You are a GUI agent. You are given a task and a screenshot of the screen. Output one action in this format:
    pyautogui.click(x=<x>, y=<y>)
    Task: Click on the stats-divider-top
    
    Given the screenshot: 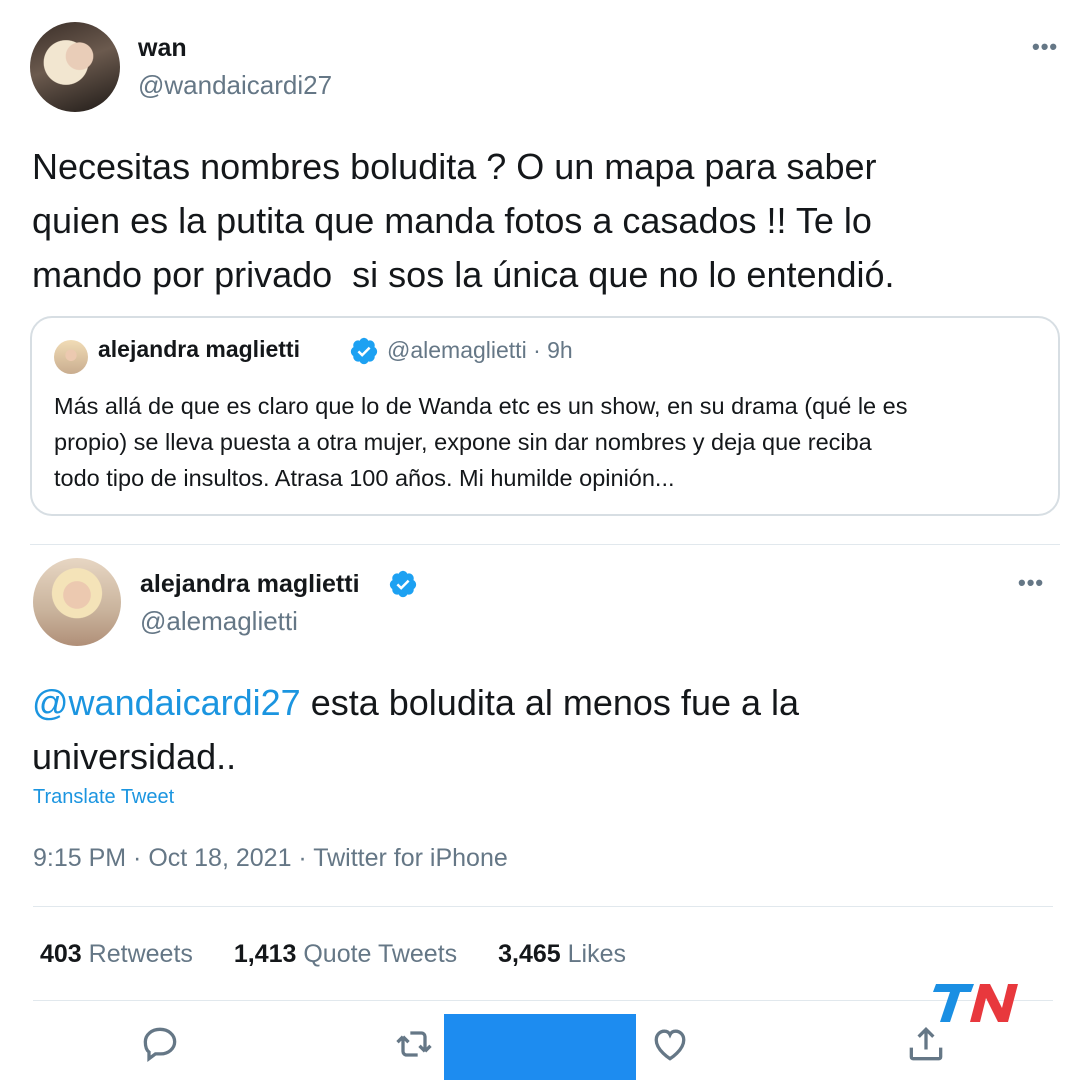 What is the action you would take?
    pyautogui.click(x=543, y=906)
    